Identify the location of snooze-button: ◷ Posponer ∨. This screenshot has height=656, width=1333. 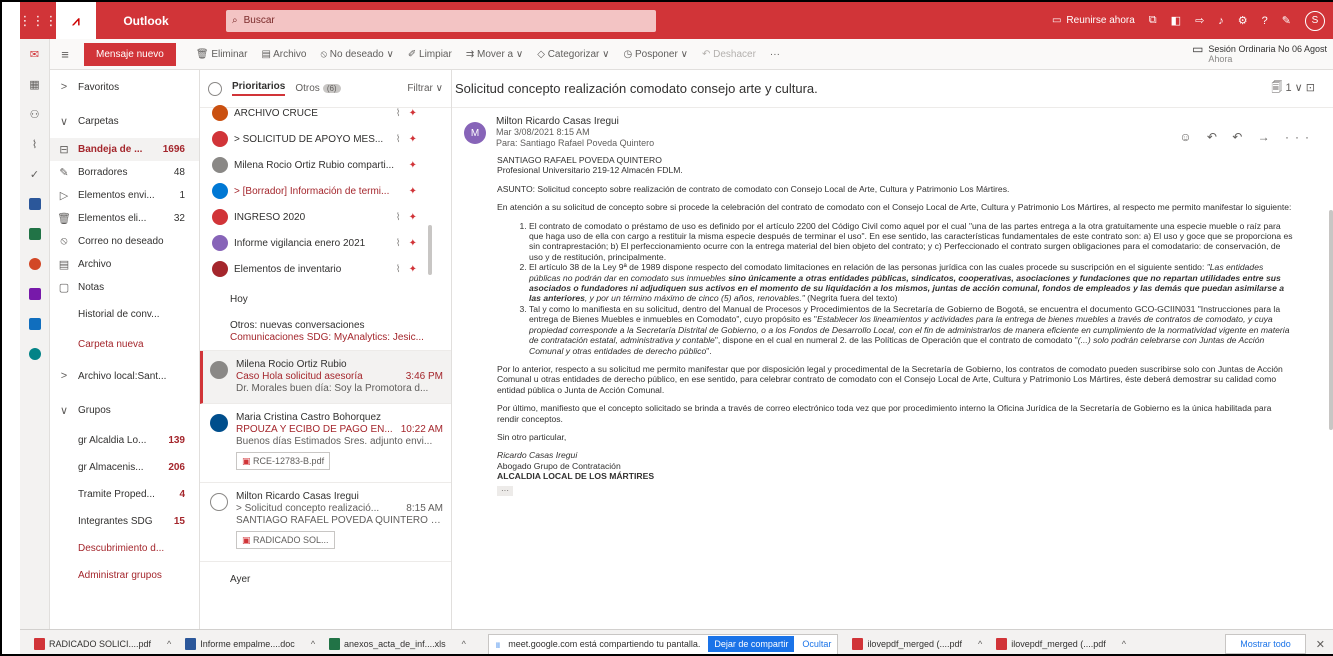
(656, 54).